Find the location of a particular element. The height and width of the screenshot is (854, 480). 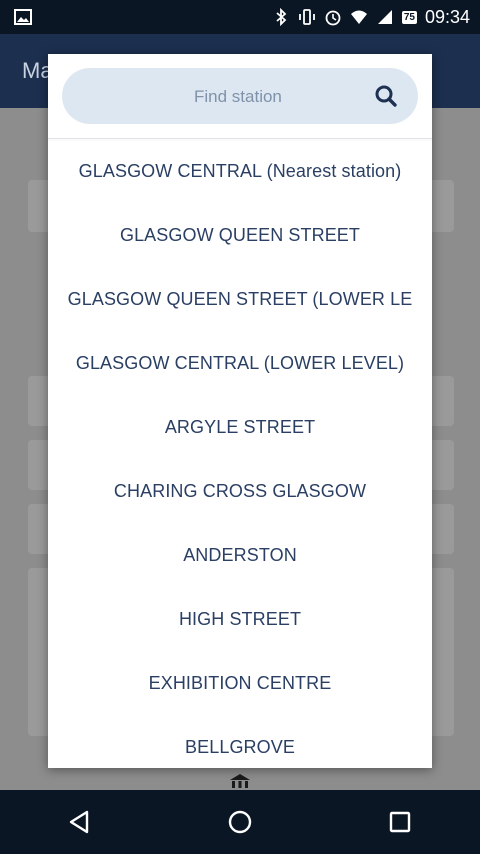

station-building-icon is located at coordinates (240, 781).